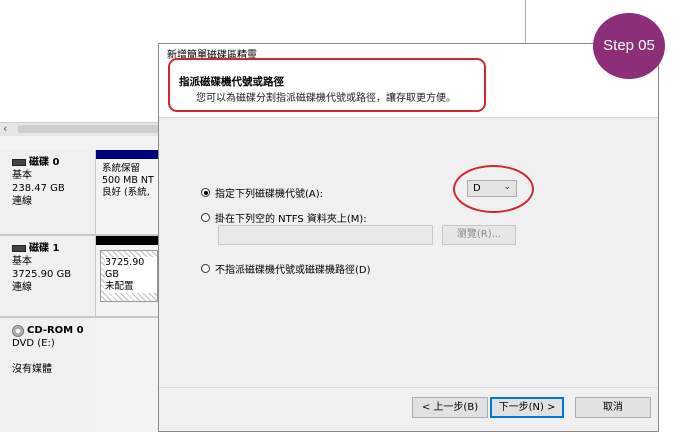 This screenshot has height=432, width=680. What do you see at coordinates (293, 270) in the screenshot?
I see `option-label: 不指派磁碟機代號或磁碟機路徑(D)` at bounding box center [293, 270].